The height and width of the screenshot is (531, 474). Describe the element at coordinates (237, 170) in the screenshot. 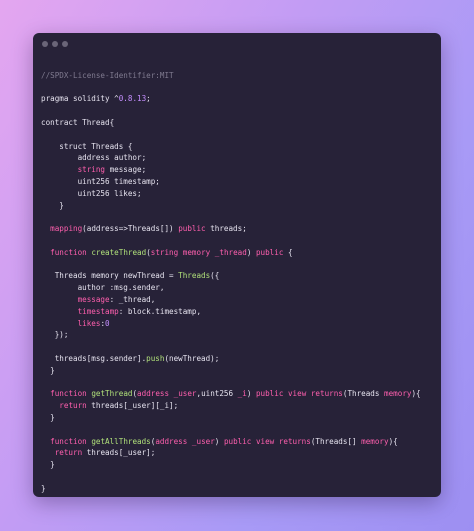

I see `code-line: string message;` at that location.